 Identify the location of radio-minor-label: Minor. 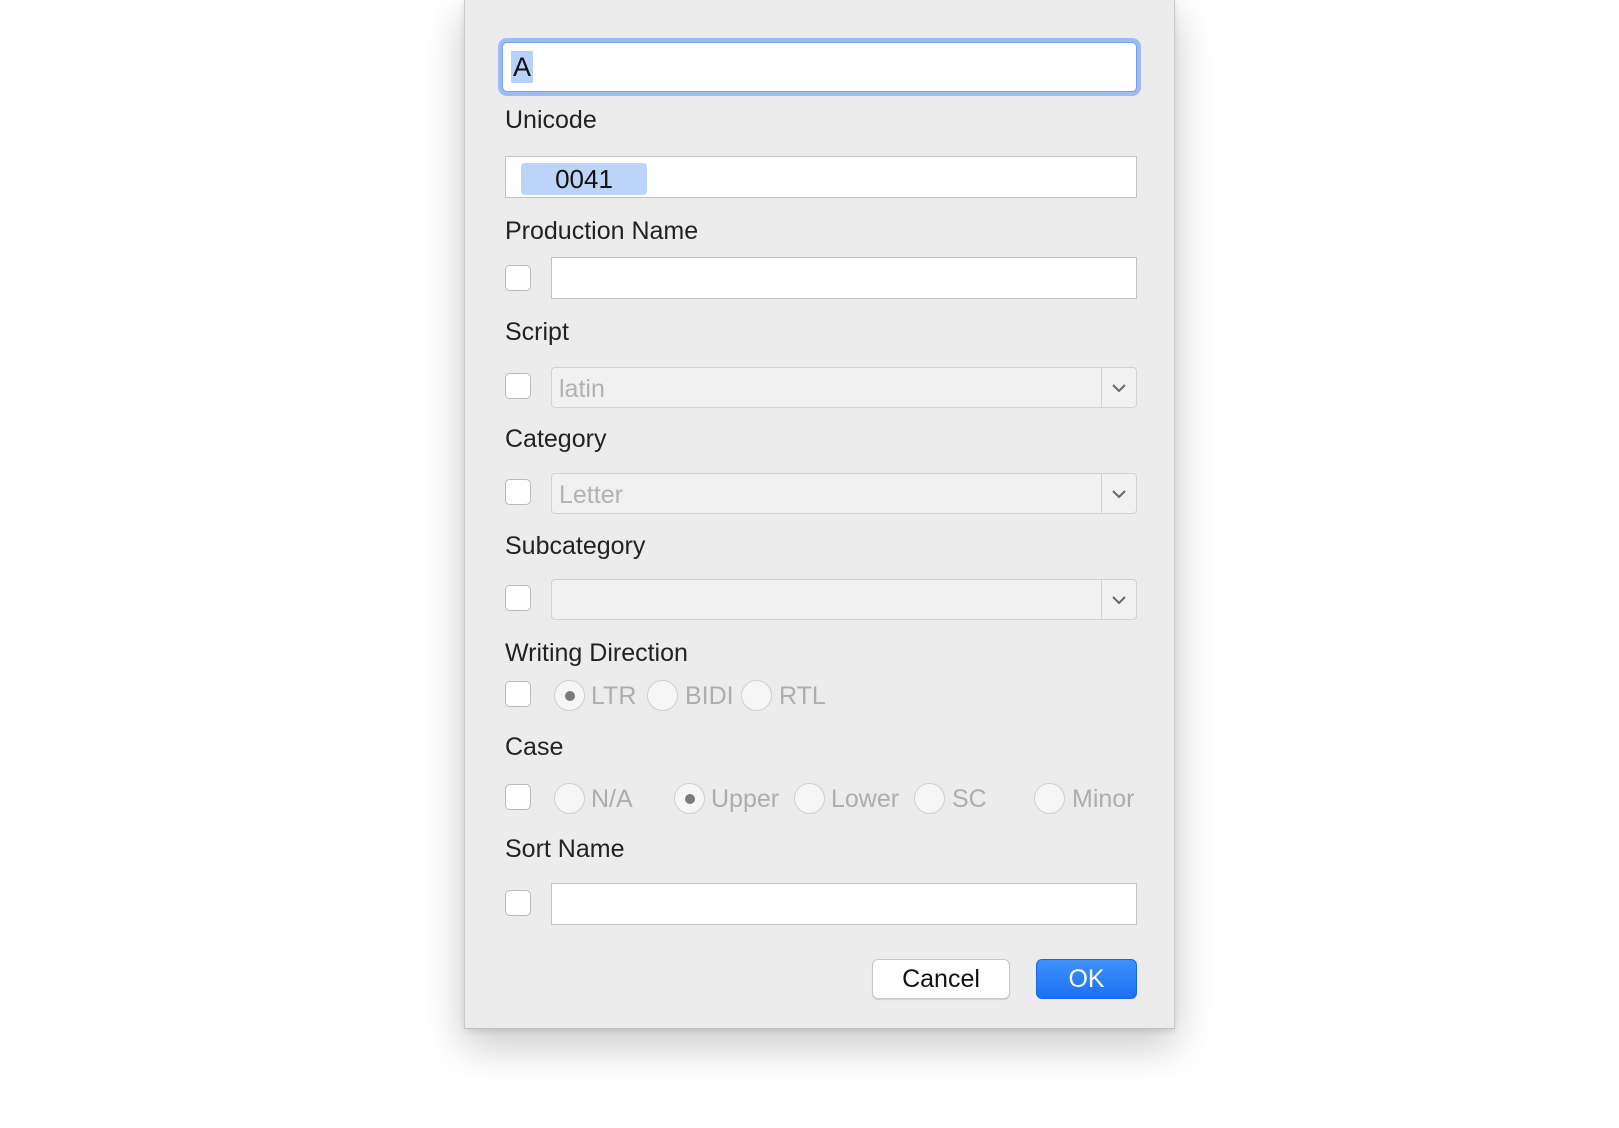
(1103, 799).